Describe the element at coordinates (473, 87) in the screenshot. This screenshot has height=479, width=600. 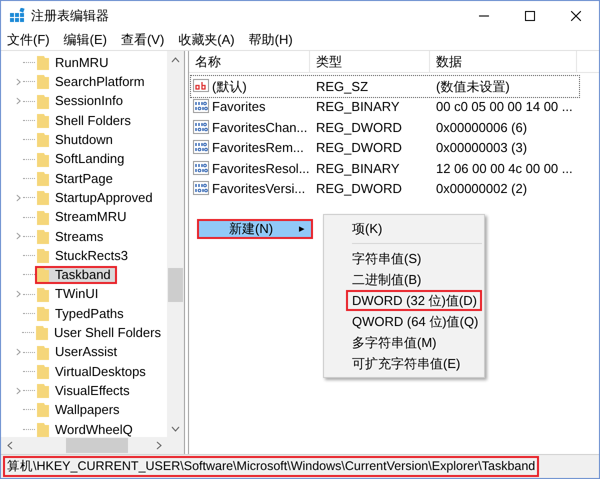
I see `value-data: (数值未设置)` at that location.